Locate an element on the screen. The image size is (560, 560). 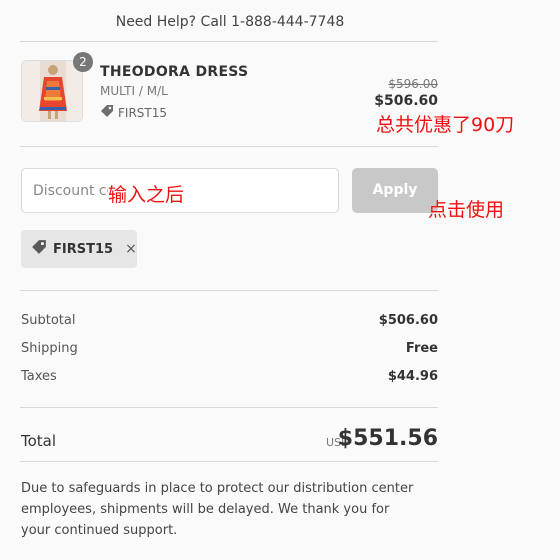
apply-button: Apply is located at coordinates (395, 190).